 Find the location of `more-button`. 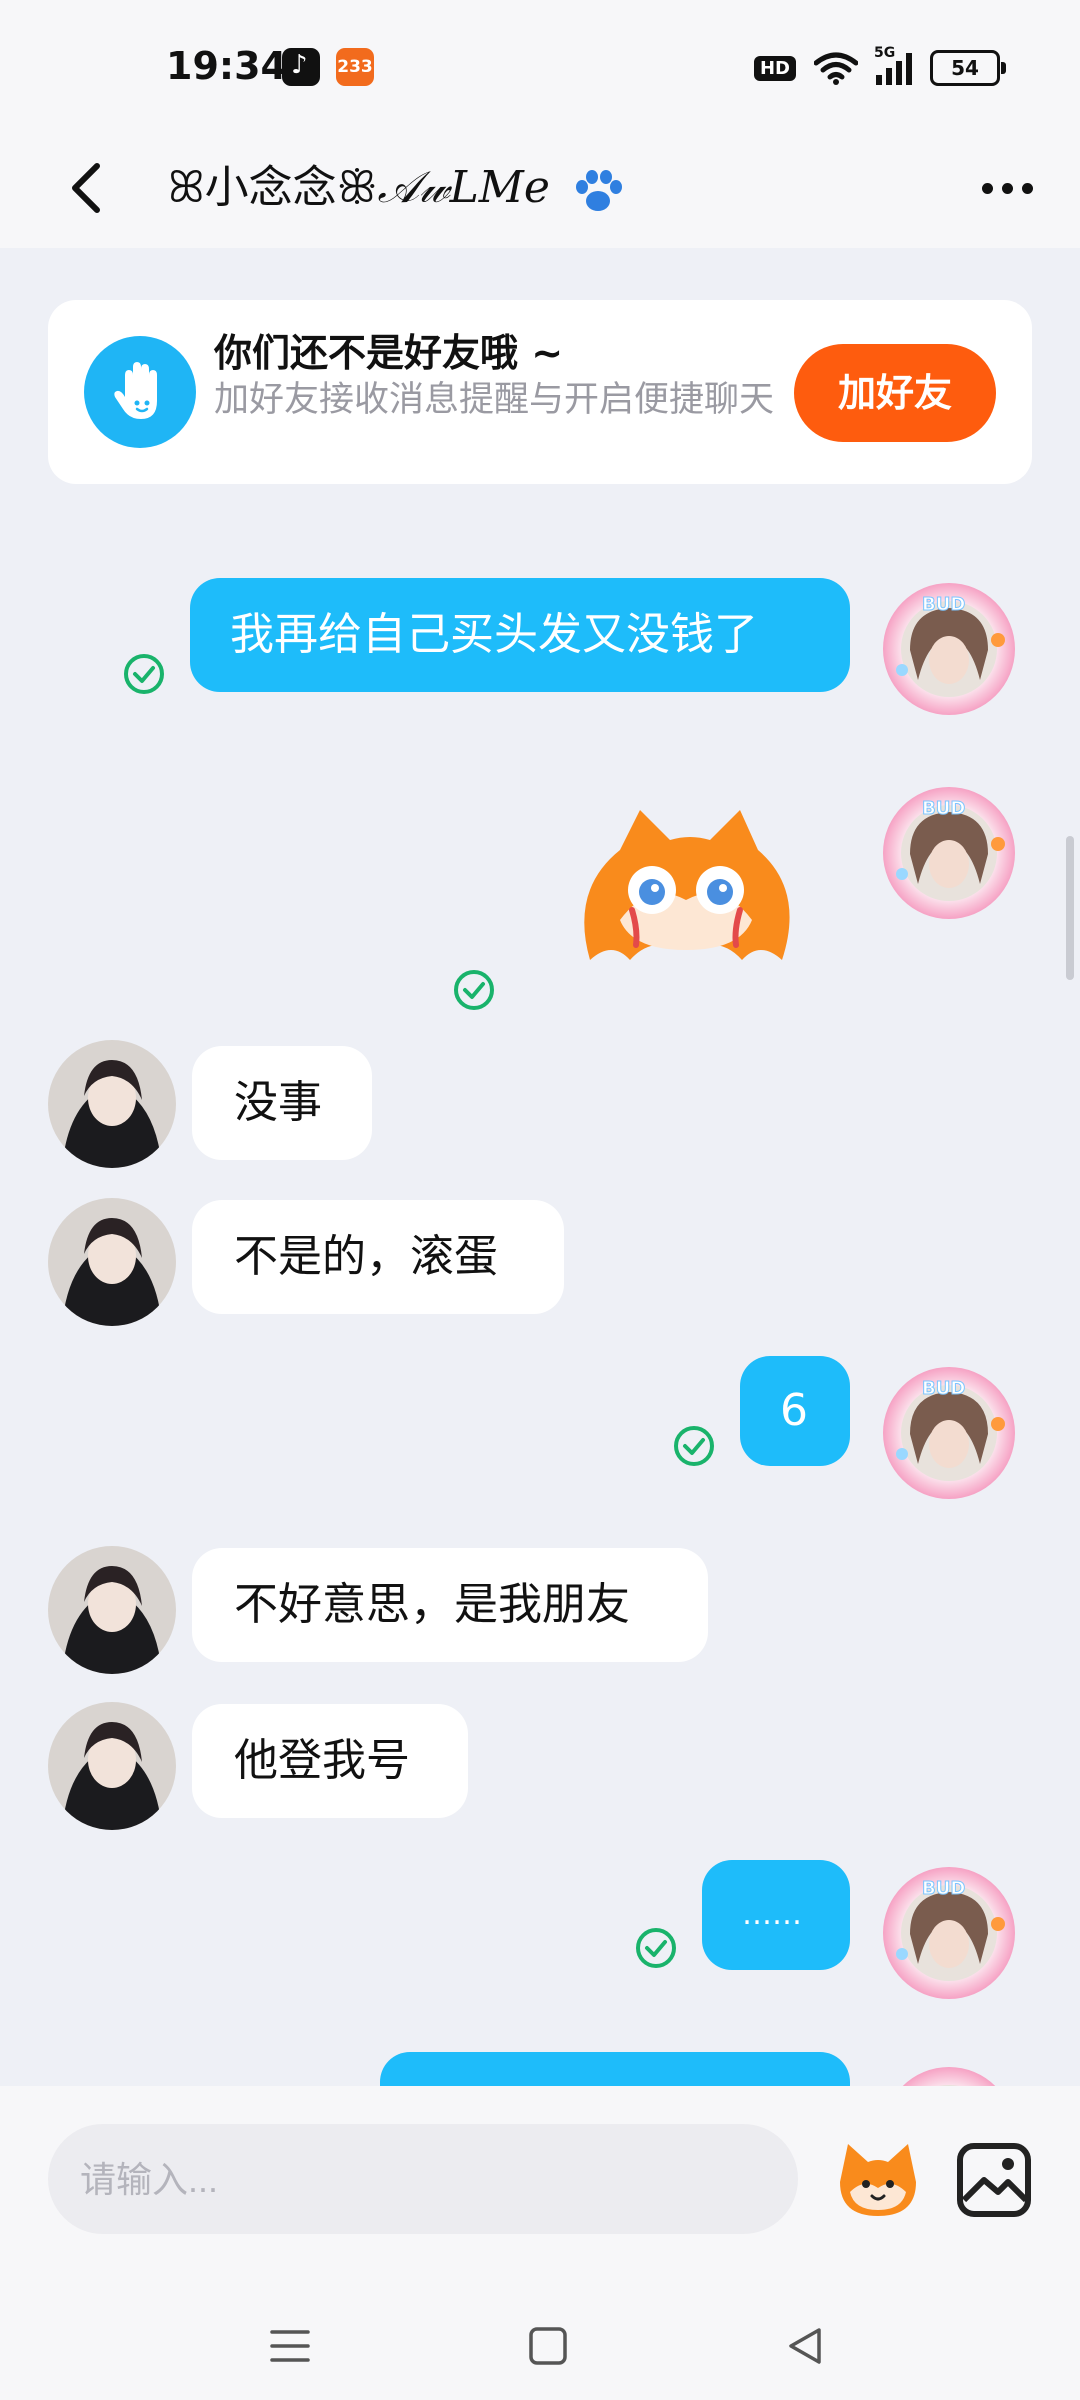

more-button is located at coordinates (1007, 188).